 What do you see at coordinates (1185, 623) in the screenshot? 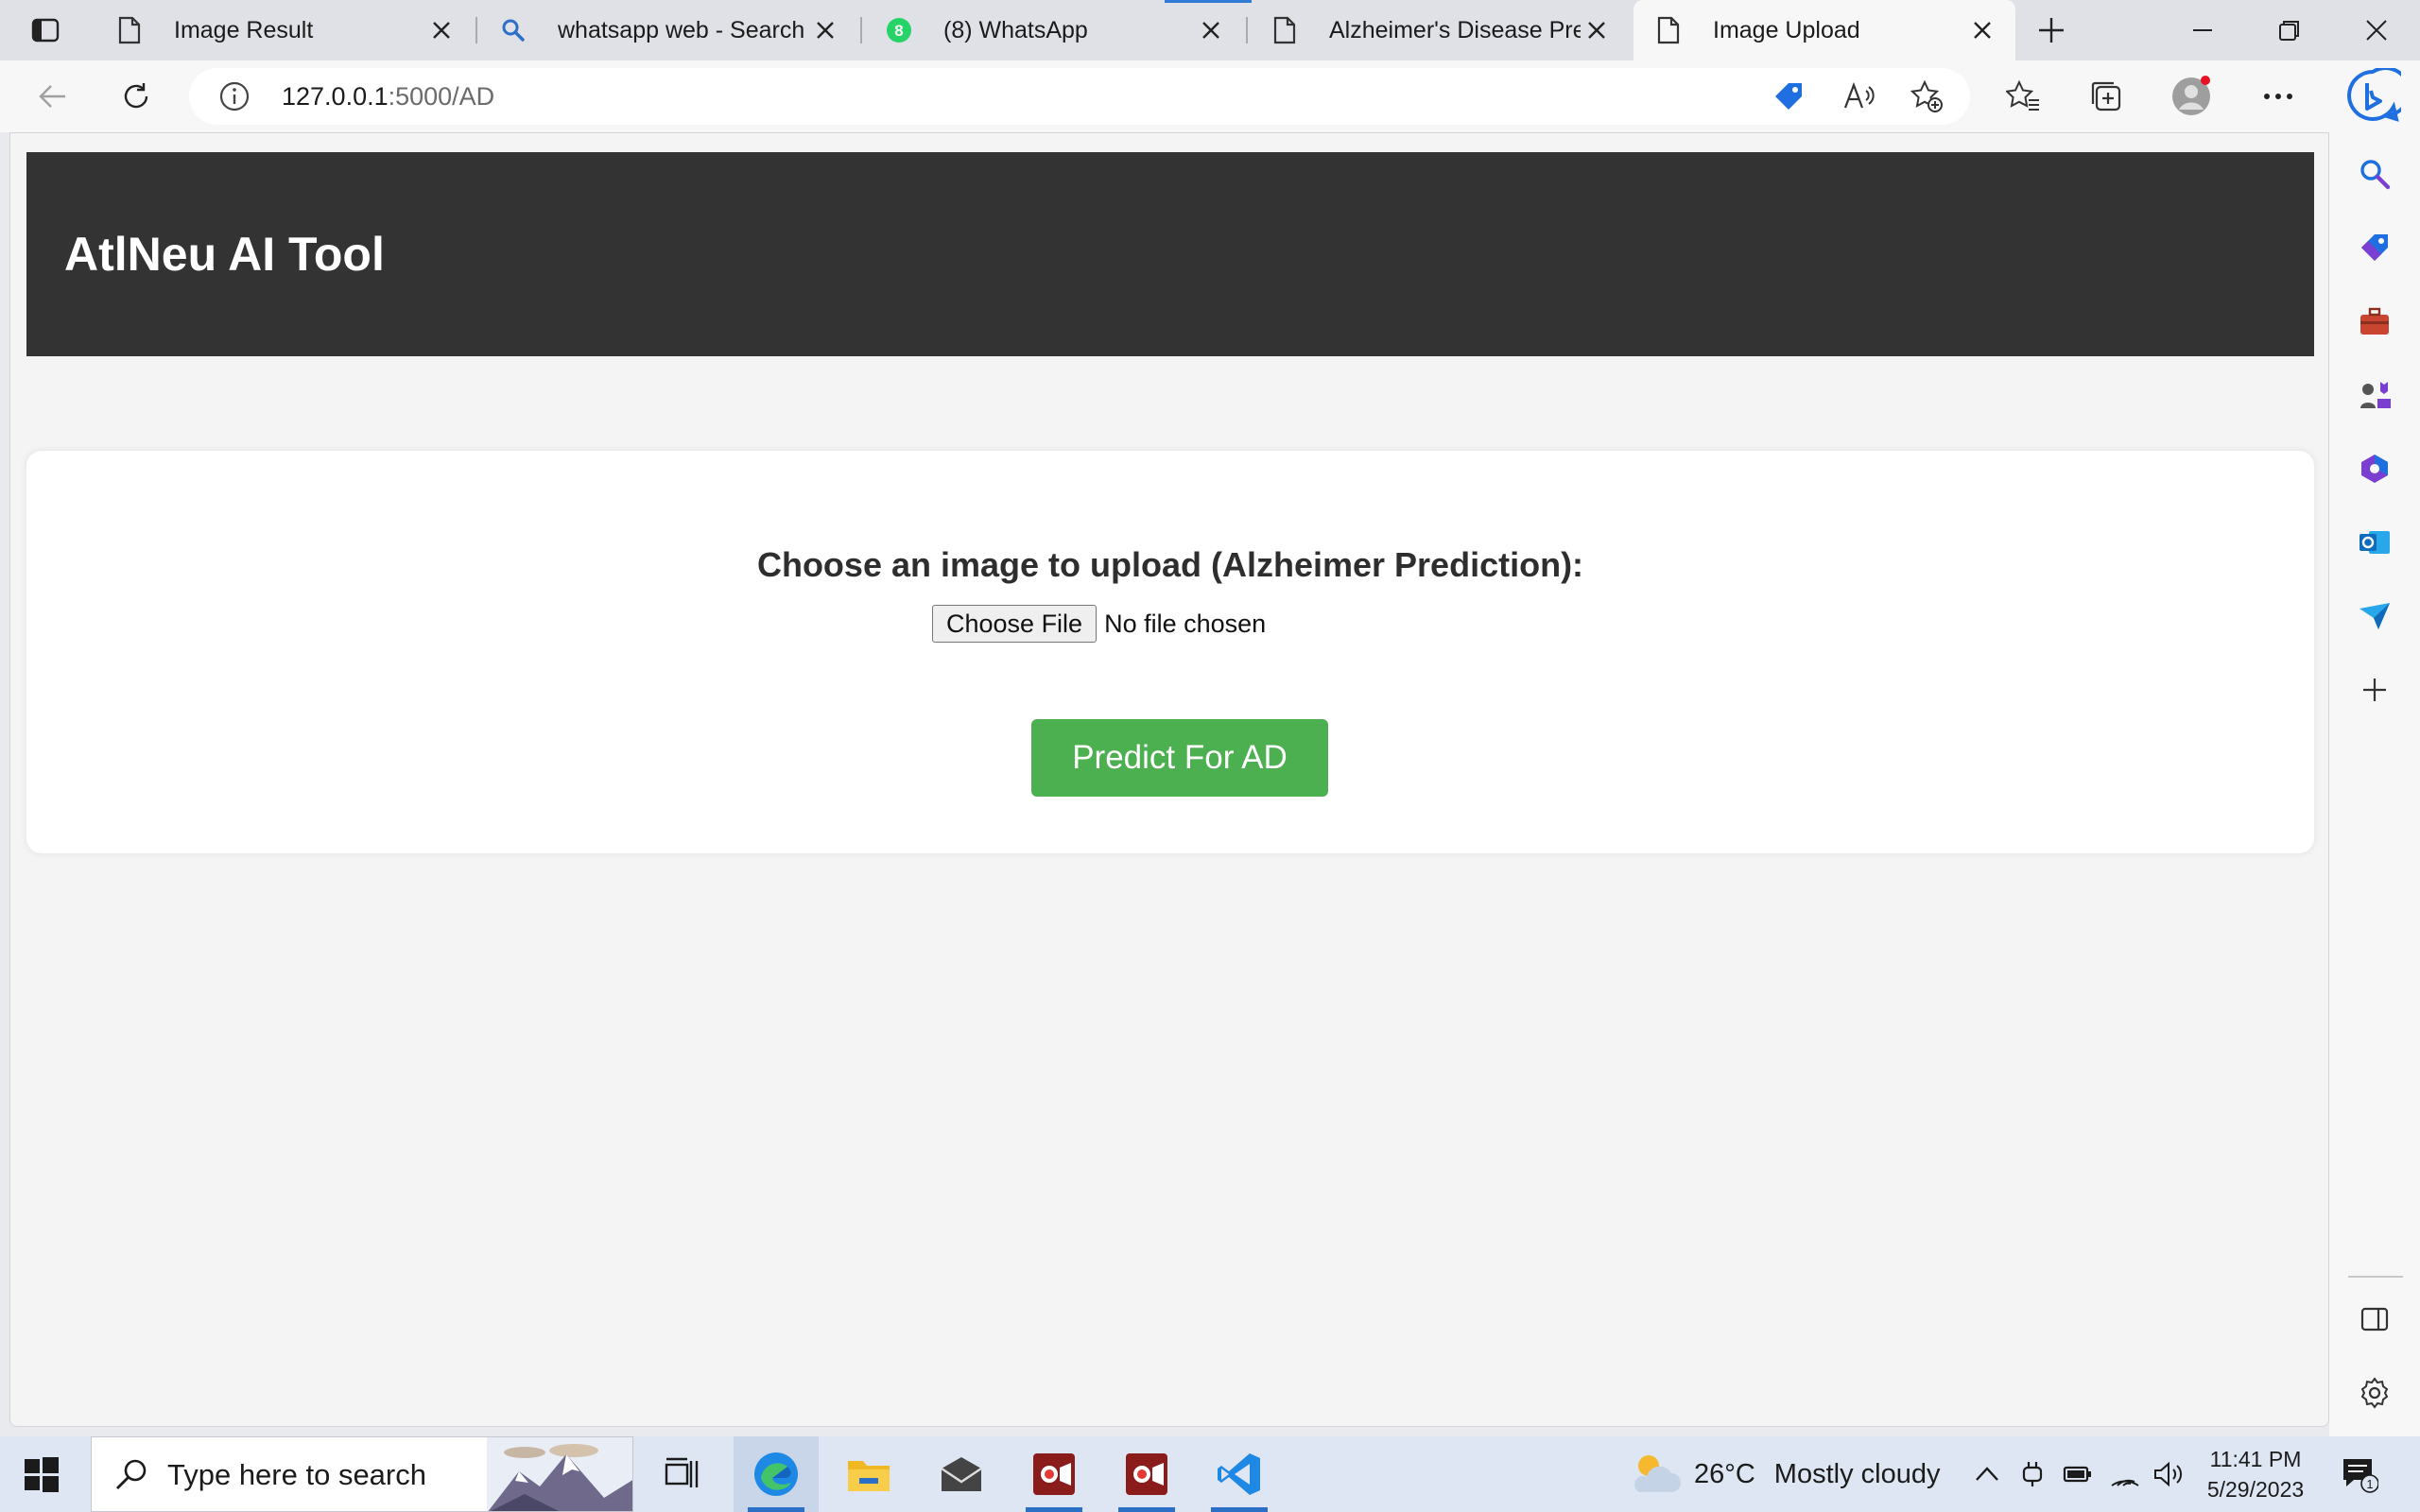
I see `file-status-text: No file chosen` at bounding box center [1185, 623].